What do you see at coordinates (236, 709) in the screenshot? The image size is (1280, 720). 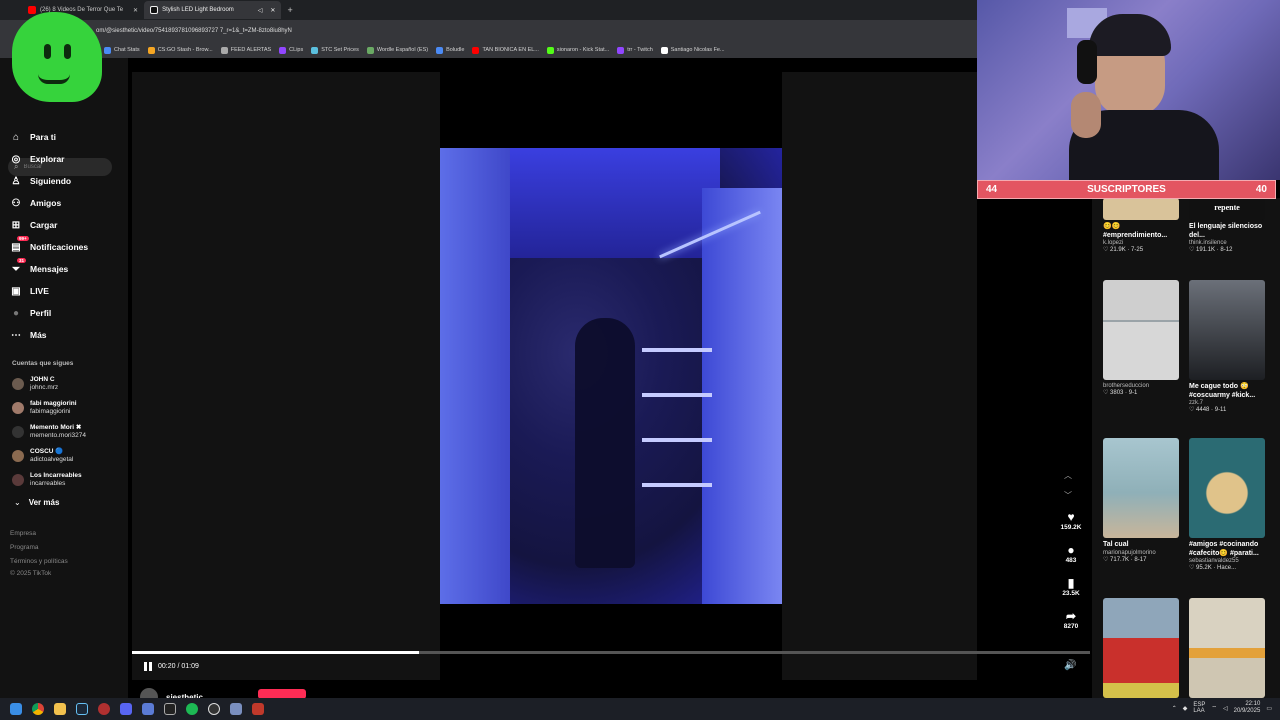 I see `game-icon` at bounding box center [236, 709].